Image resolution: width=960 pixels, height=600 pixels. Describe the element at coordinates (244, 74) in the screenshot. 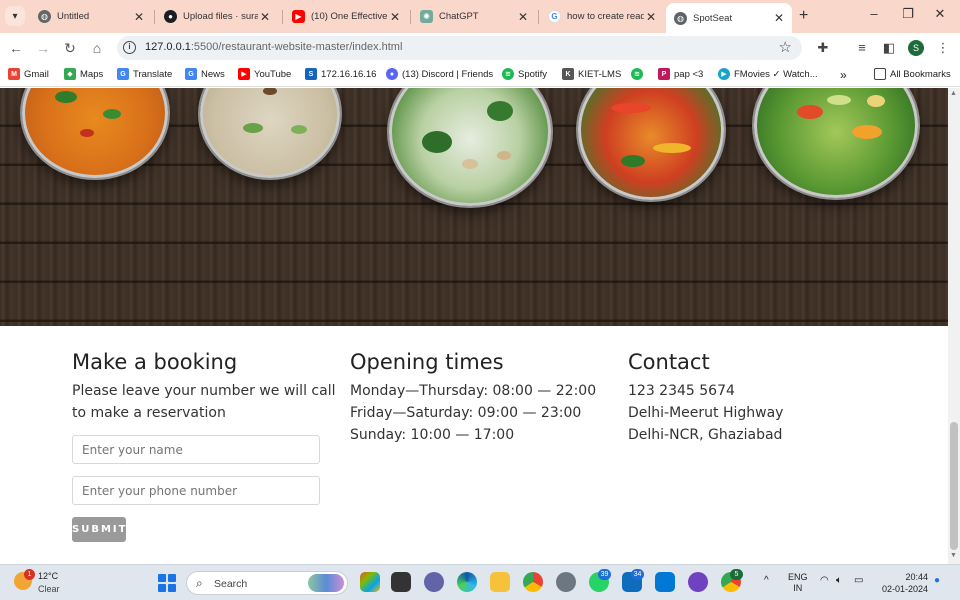

I see `youtube-icon: ▶` at that location.